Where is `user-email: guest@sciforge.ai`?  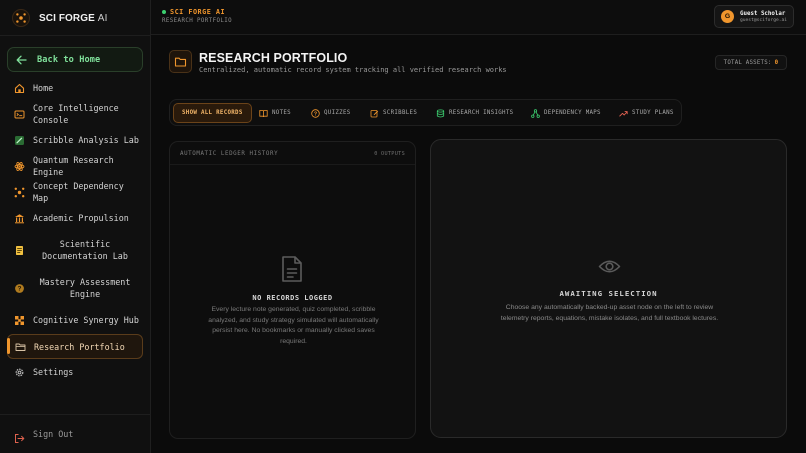 user-email: guest@sciforge.ai is located at coordinates (764, 20).